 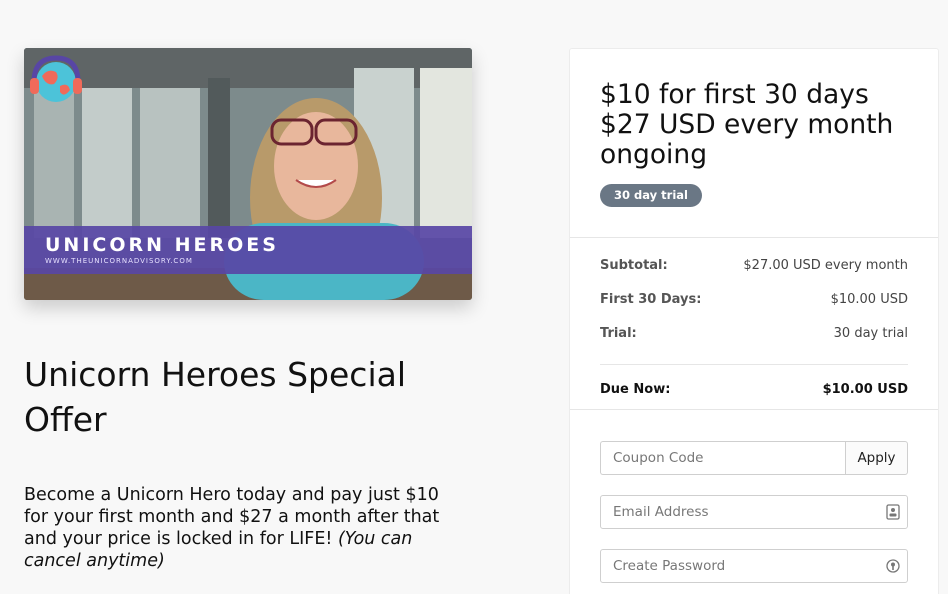 What do you see at coordinates (56, 78) in the screenshot?
I see `globe-headphones-logo-icon` at bounding box center [56, 78].